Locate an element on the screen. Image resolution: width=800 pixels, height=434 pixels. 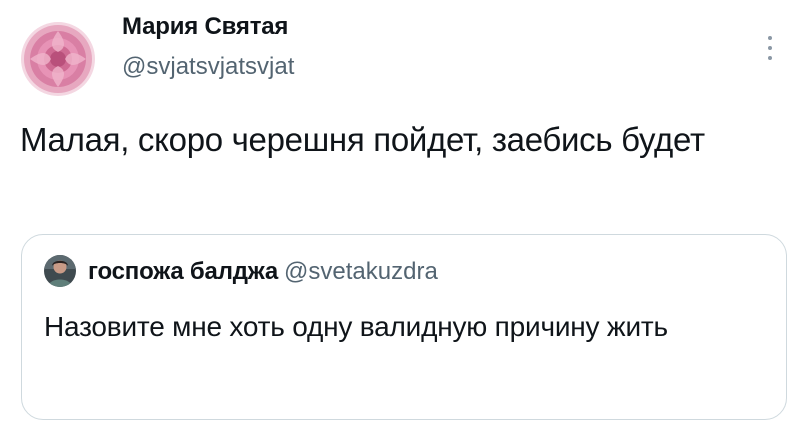
pink-flower-icon is located at coordinates (58, 59).